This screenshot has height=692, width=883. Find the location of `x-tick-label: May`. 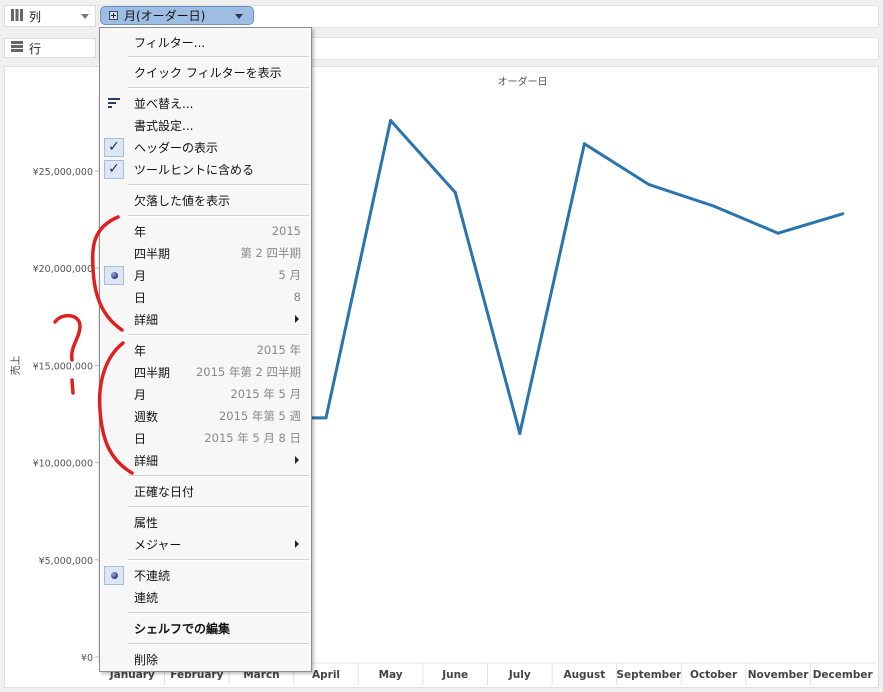

x-tick-label: May is located at coordinates (391, 675).